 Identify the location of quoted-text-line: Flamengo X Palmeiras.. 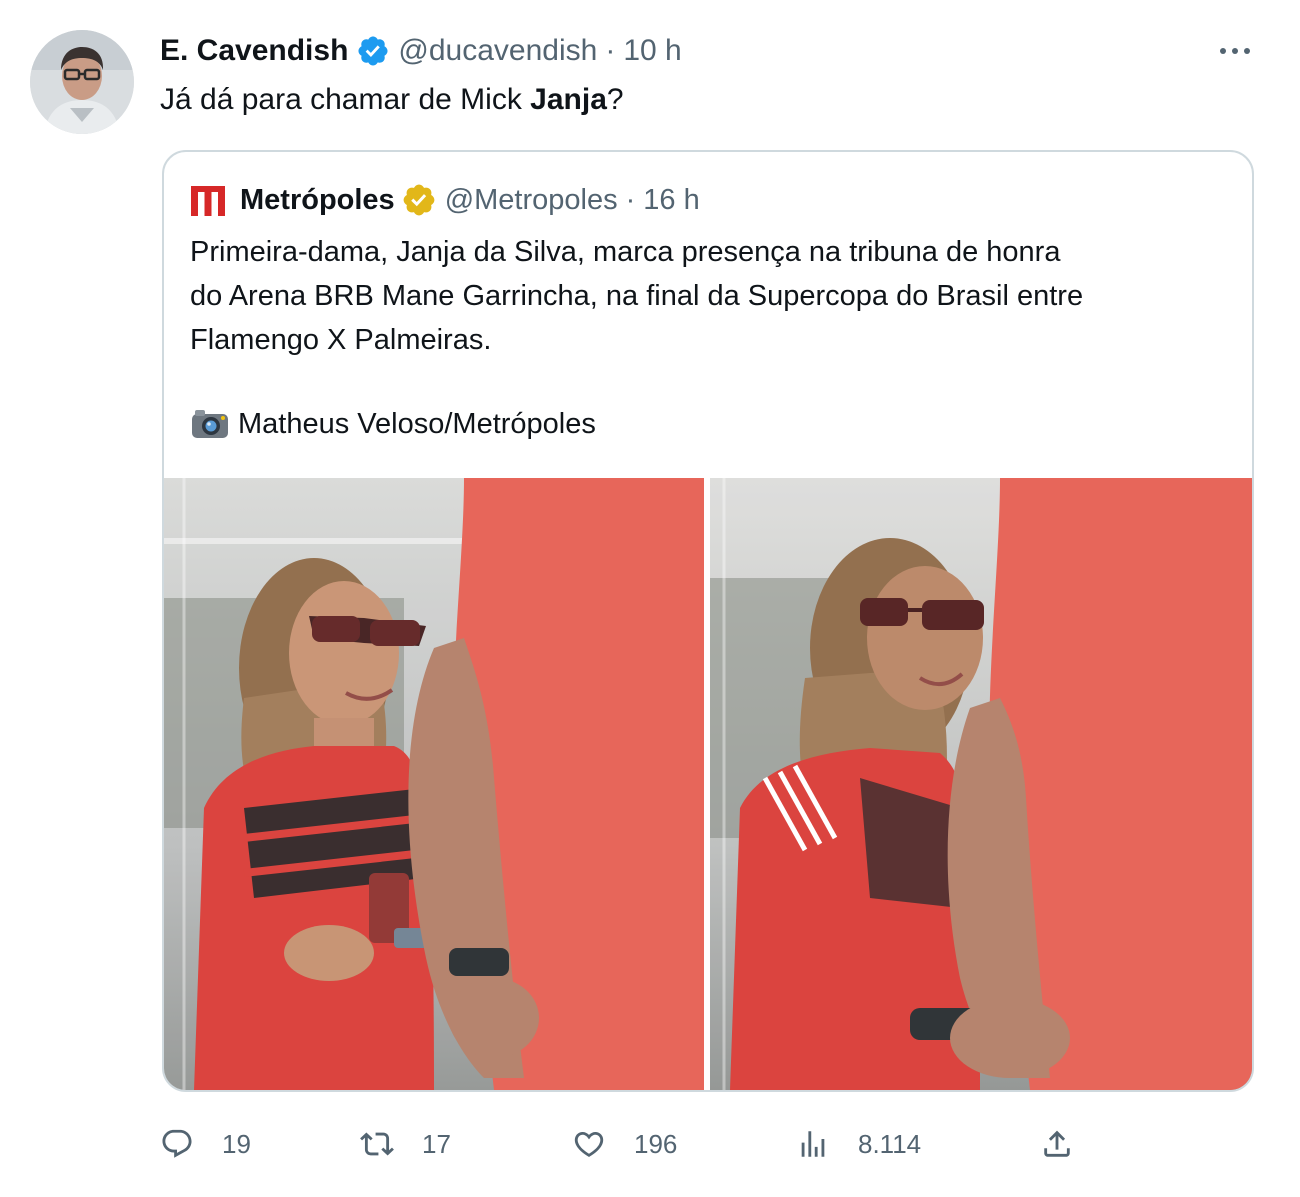
(341, 340).